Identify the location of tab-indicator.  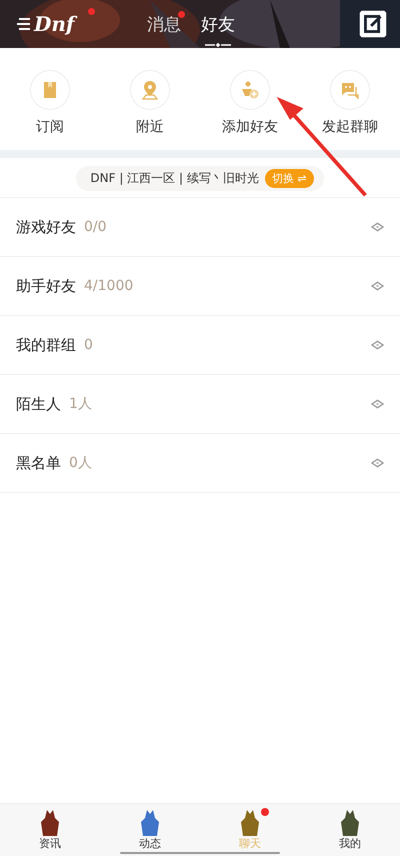
(218, 45).